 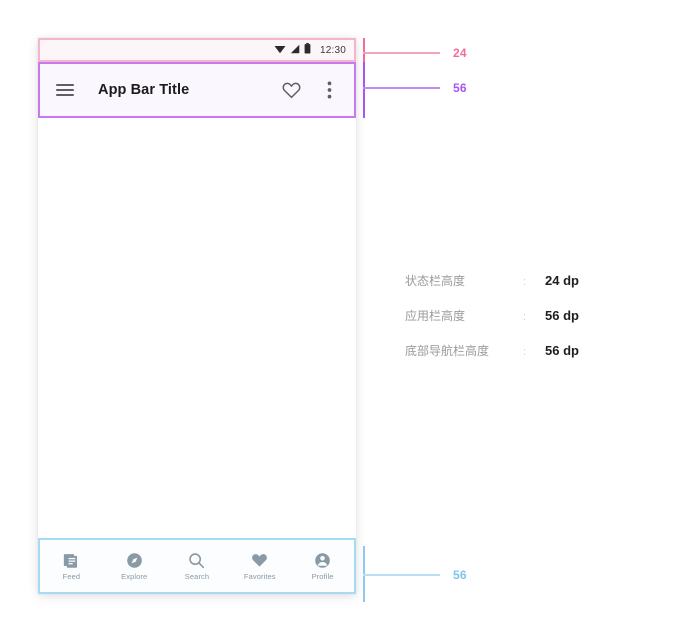 I want to click on search-icon, so click(x=196, y=560).